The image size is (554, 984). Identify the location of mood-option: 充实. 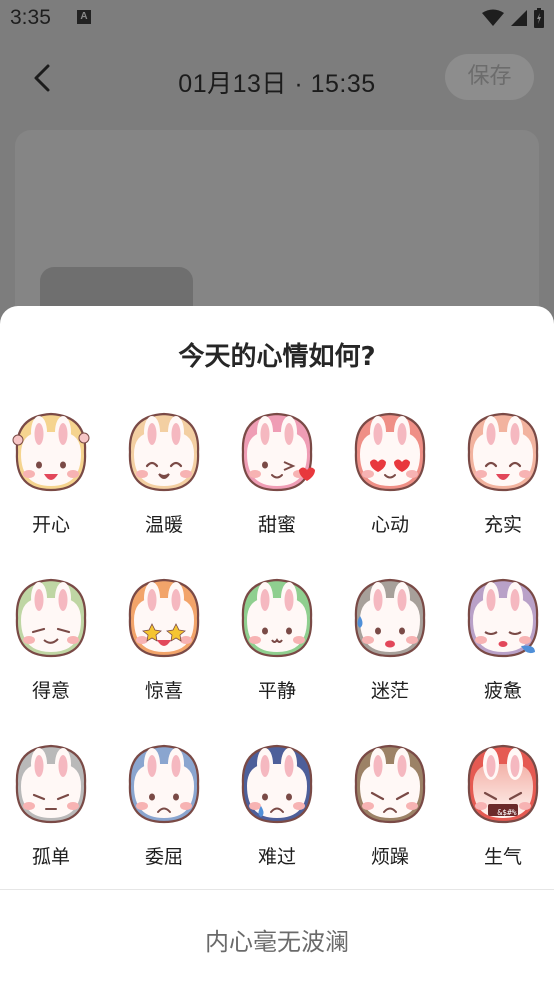
(503, 475).